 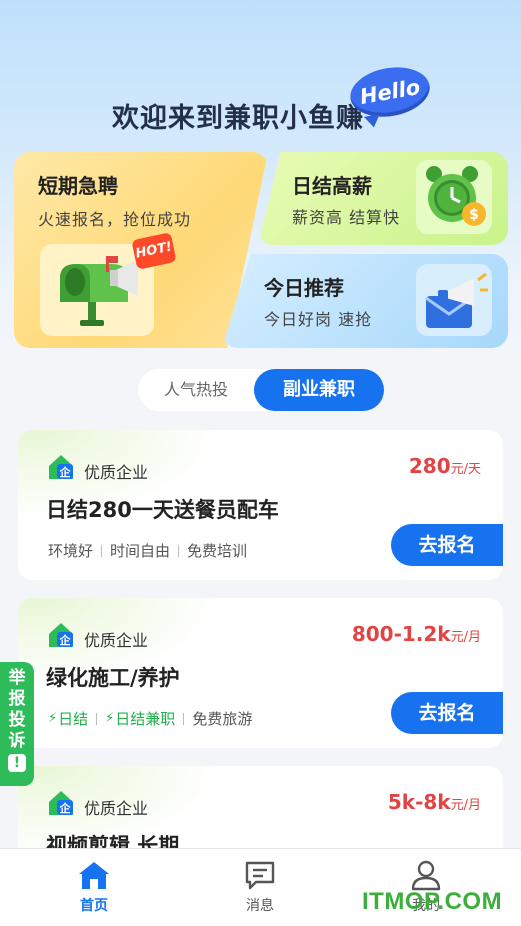 I want to click on alarm-clock-icon: $, so click(x=456, y=196).